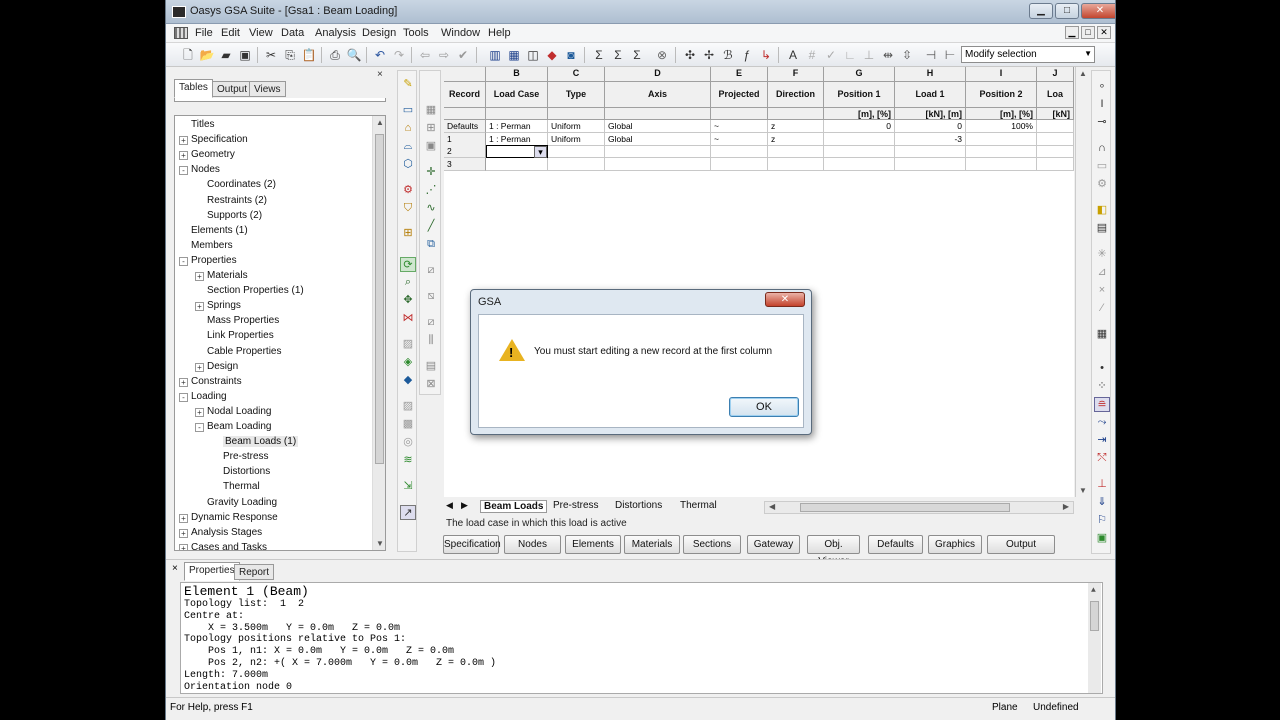  Describe the element at coordinates (859, 95) in the screenshot. I see `column-header: Position 1` at that location.